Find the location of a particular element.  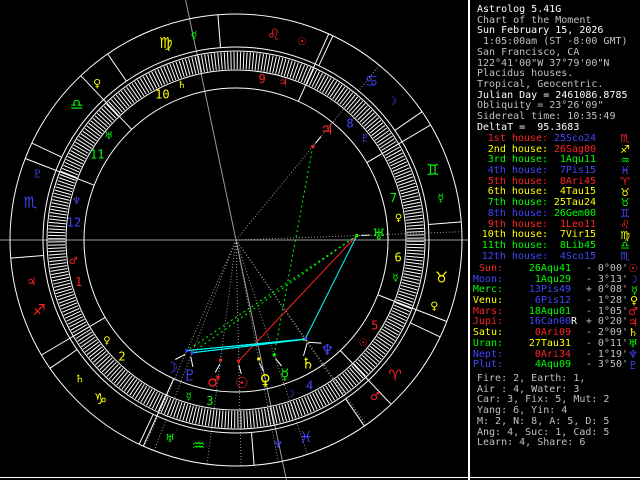

pointer-pluto is located at coordinates (192, 362).